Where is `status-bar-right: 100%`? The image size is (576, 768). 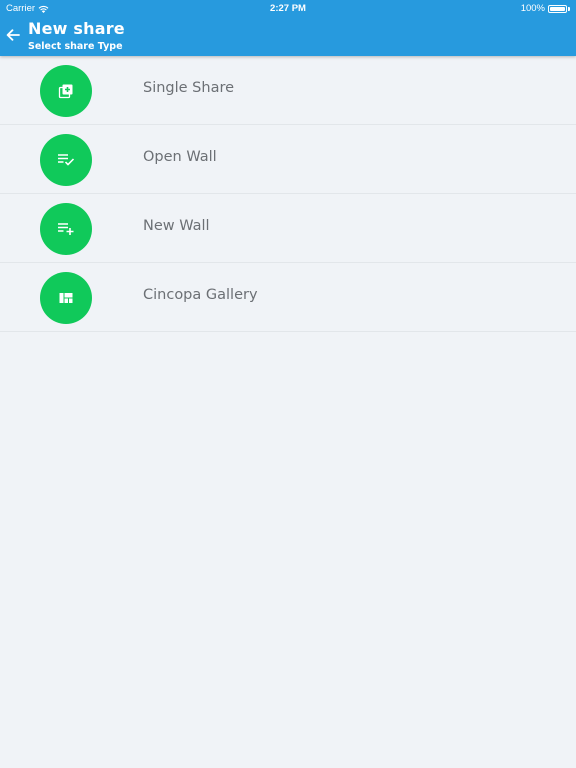 status-bar-right: 100% is located at coordinates (545, 8).